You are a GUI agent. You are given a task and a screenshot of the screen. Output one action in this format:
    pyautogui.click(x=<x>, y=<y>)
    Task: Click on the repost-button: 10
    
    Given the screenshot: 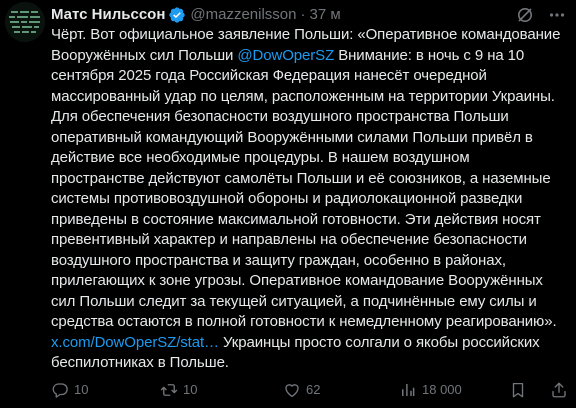 What is the action you would take?
    pyautogui.click(x=178, y=390)
    